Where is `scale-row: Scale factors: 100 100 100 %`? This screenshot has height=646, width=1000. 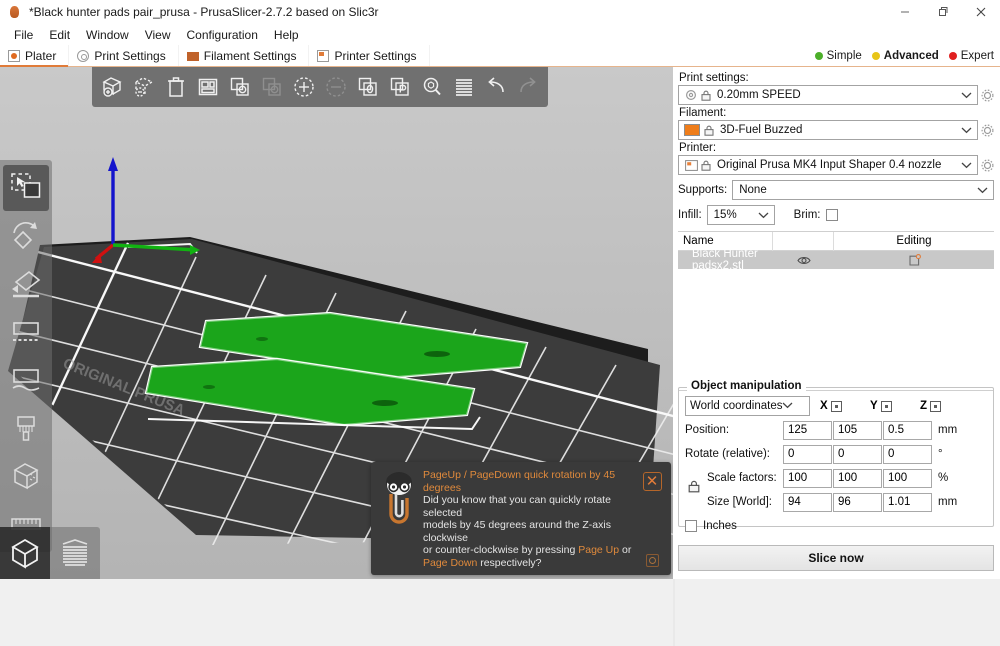 scale-row: Scale factors: 100 100 100 % is located at coordinates (836, 478).